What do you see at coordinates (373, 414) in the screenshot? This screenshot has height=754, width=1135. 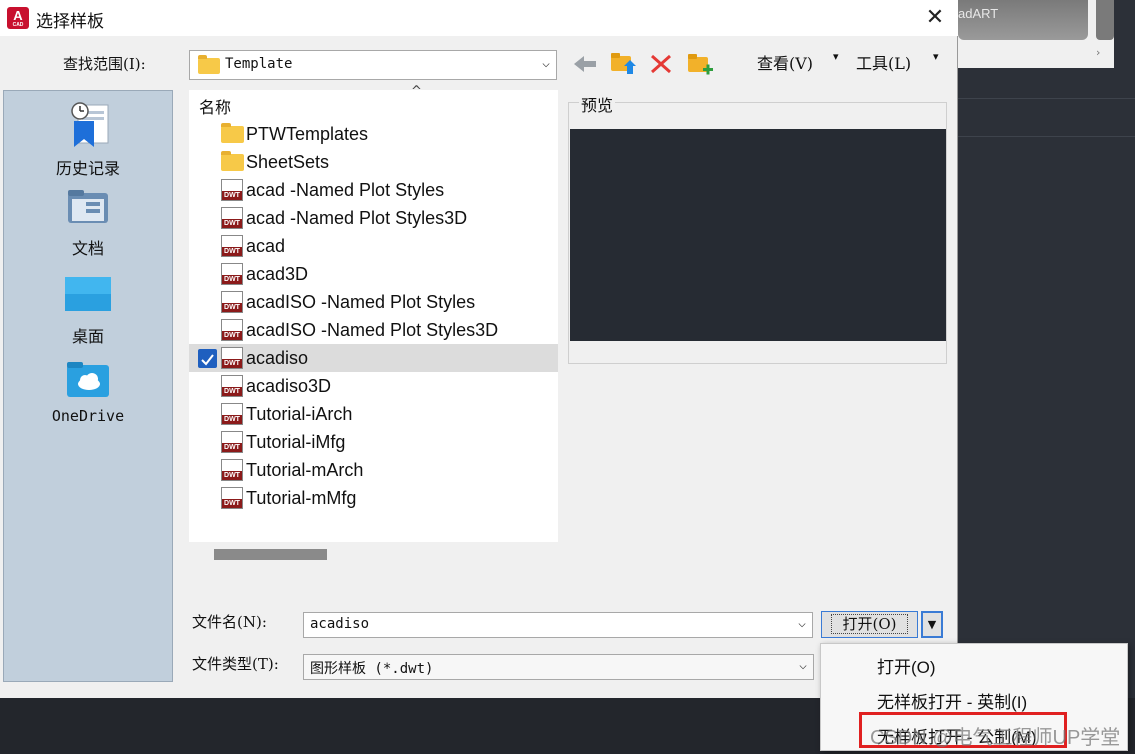 I see `file-row: DWT Tutorial-iArch` at bounding box center [373, 414].